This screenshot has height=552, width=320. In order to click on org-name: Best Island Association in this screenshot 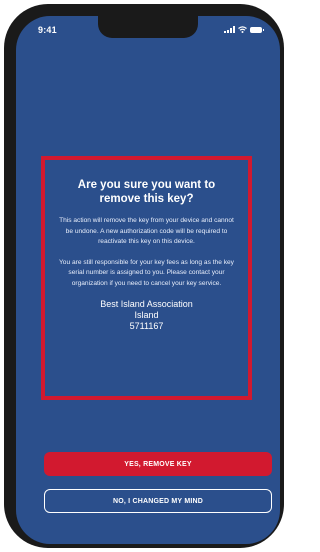, I will do `click(146, 304)`.